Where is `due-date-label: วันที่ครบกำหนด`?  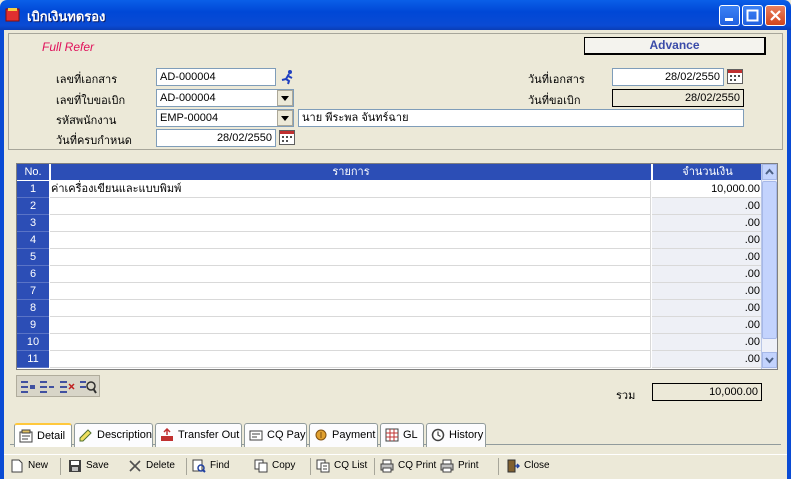 due-date-label: วันที่ครบกำหนด is located at coordinates (94, 141).